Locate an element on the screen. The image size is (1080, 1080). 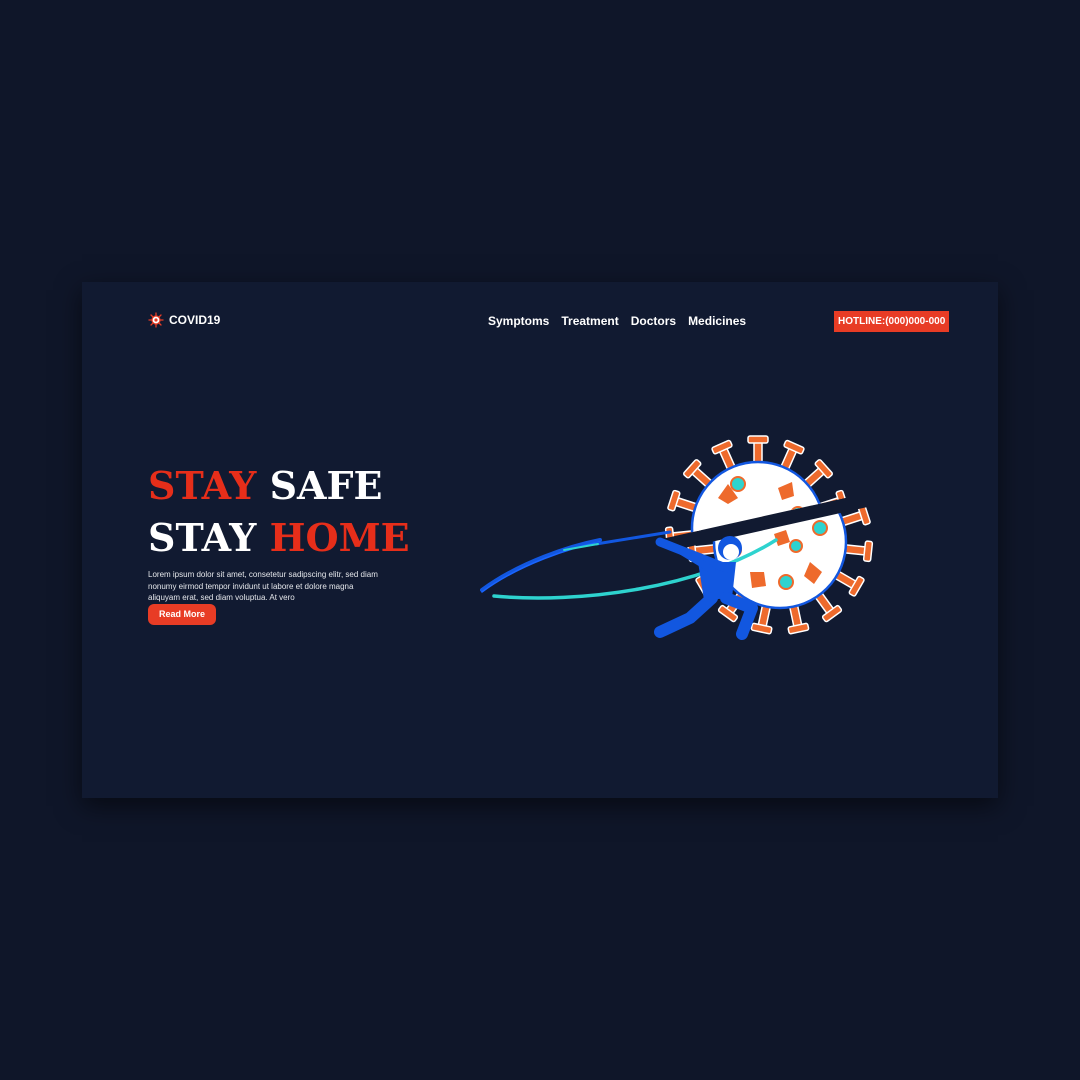
nav-medicines: Medicines is located at coordinates (717, 321).